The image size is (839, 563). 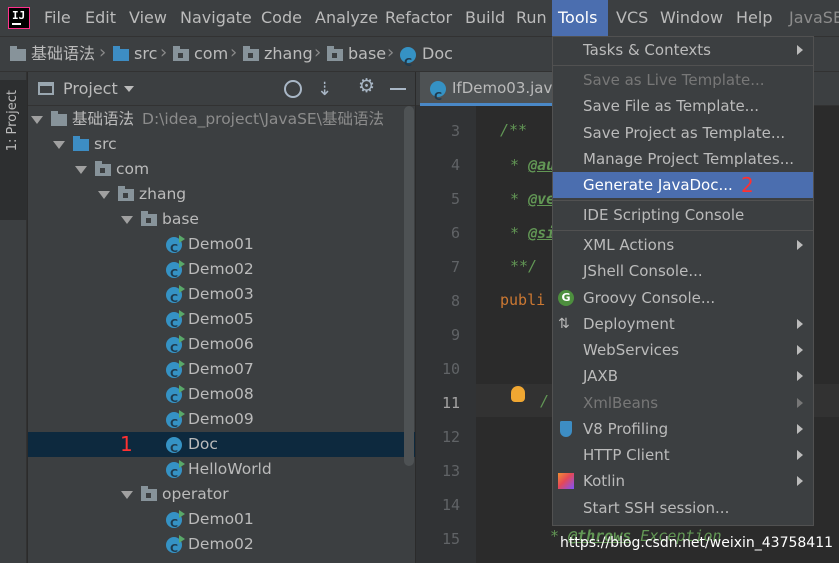 I want to click on groovy-icon: G, so click(x=566, y=298).